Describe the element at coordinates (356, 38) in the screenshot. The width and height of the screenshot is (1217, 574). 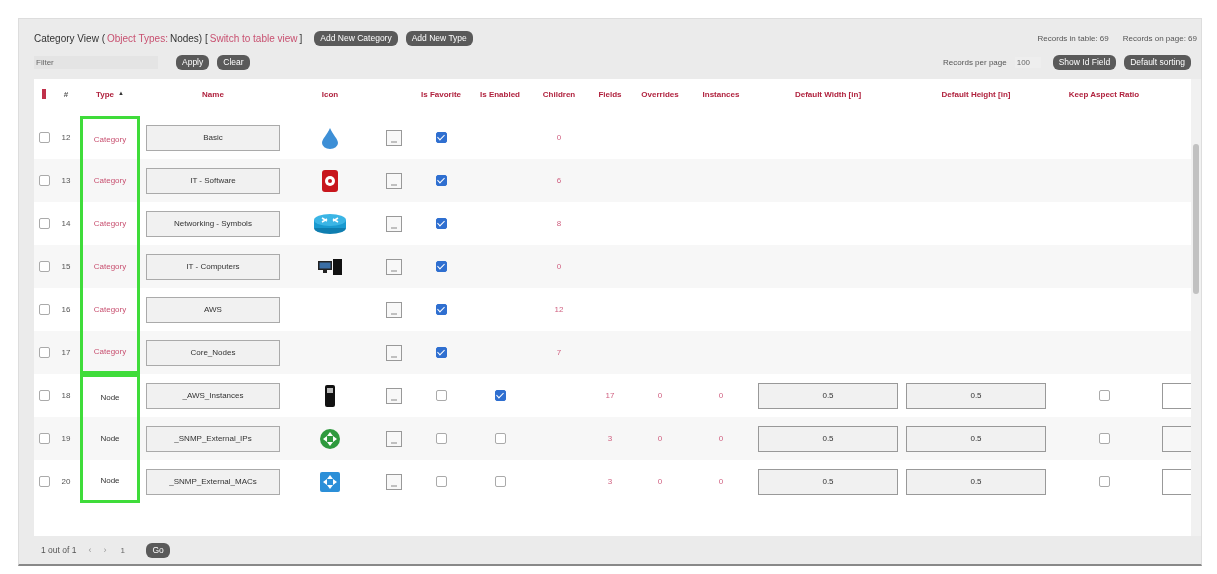
I see `add-button: Add New Category` at that location.